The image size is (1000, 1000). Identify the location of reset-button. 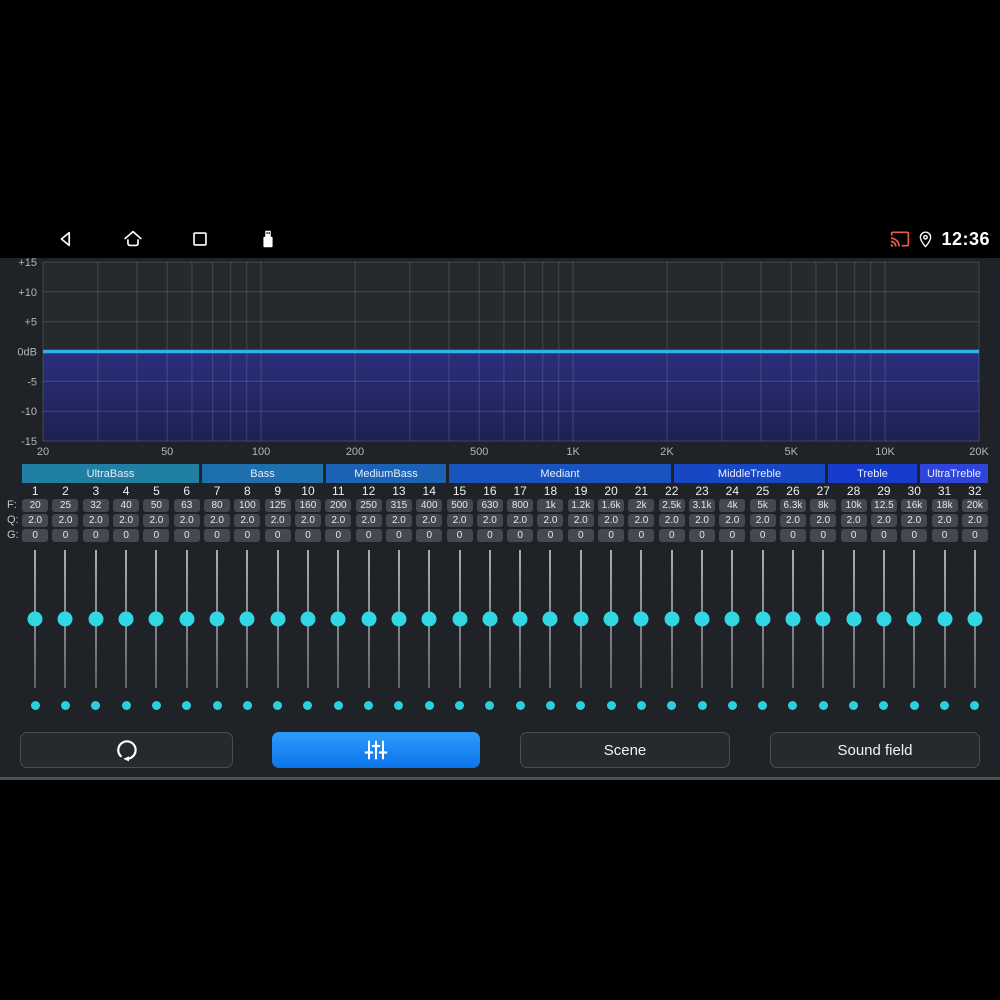
(126, 750).